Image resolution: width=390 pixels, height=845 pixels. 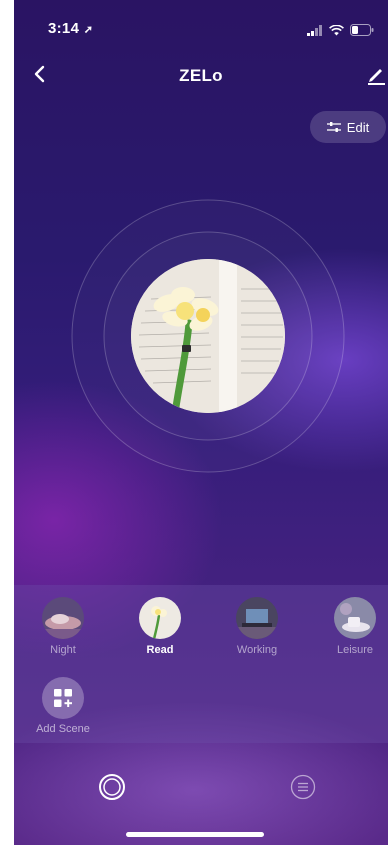 I want to click on scene-label-working: Working, so click(x=257, y=650).